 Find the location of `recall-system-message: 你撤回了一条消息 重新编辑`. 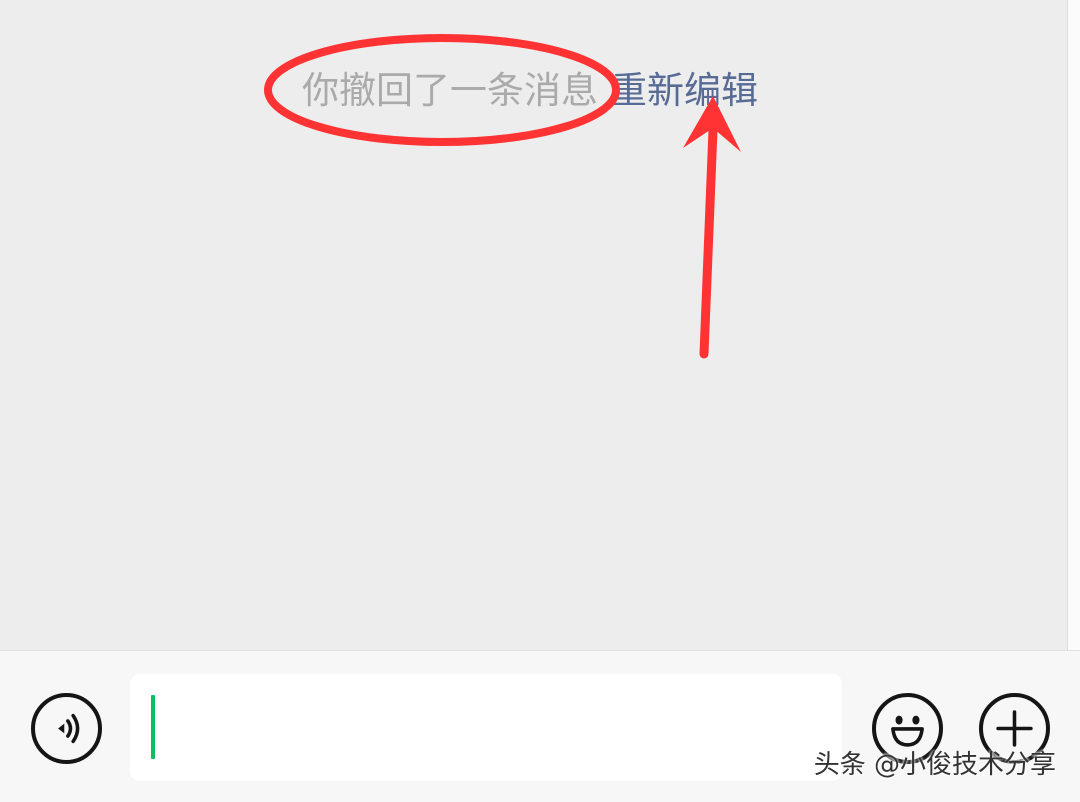

recall-system-message: 你撤回了一条消息 重新编辑 is located at coordinates (530, 91).